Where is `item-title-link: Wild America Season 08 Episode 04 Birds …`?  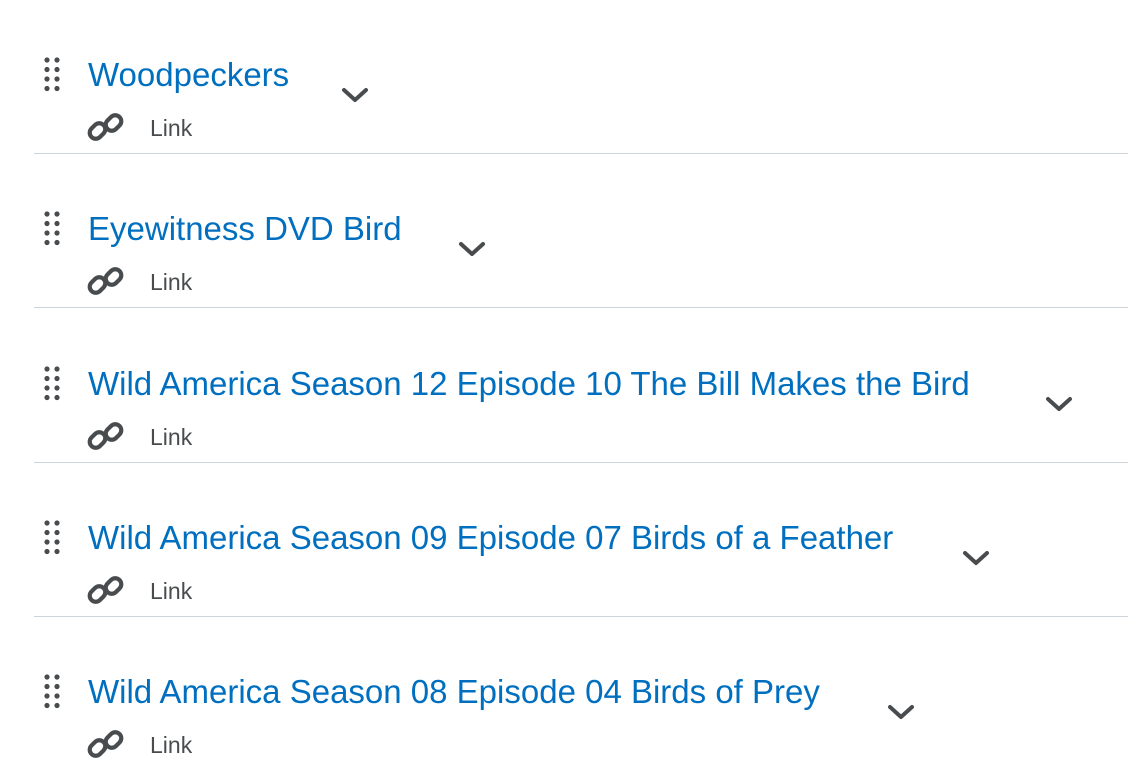 item-title-link: Wild America Season 08 Episode 04 Birds … is located at coordinates (454, 692).